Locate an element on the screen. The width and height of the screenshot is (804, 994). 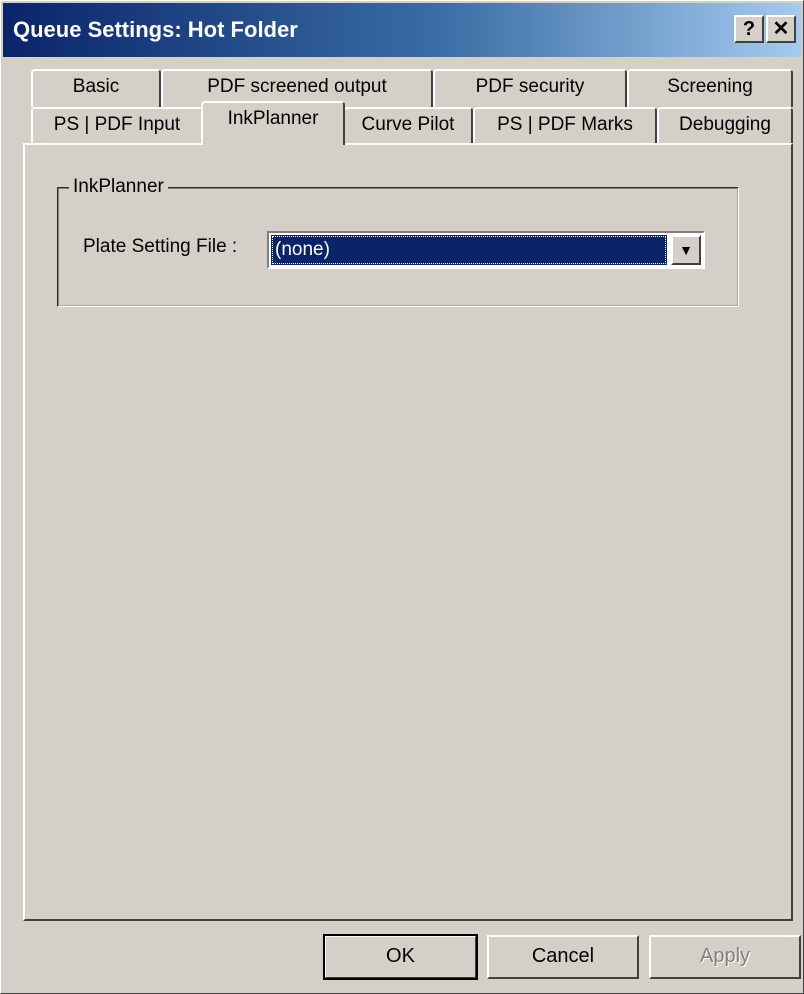
tab-label: PS | PDF Marks is located at coordinates (565, 124).